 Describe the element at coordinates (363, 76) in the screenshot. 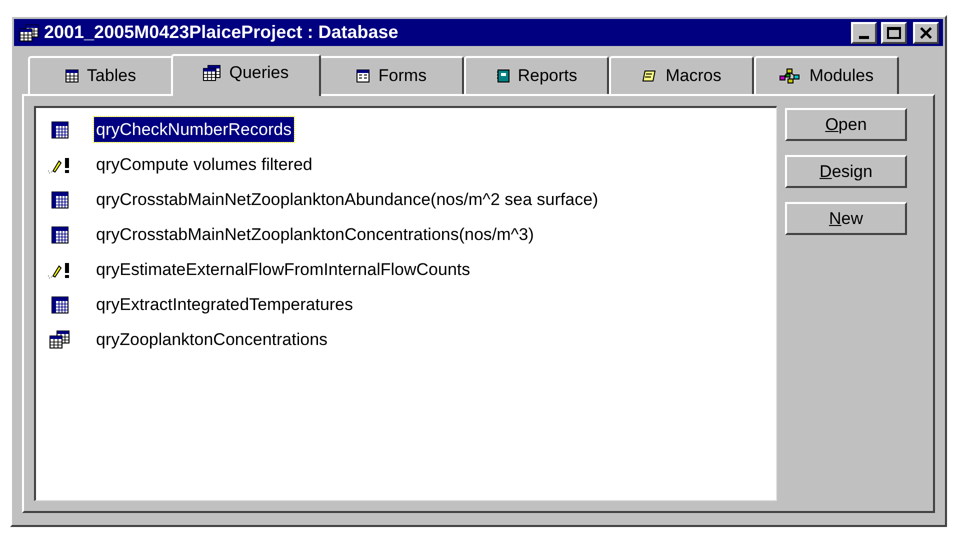

I see `form-icon` at that location.